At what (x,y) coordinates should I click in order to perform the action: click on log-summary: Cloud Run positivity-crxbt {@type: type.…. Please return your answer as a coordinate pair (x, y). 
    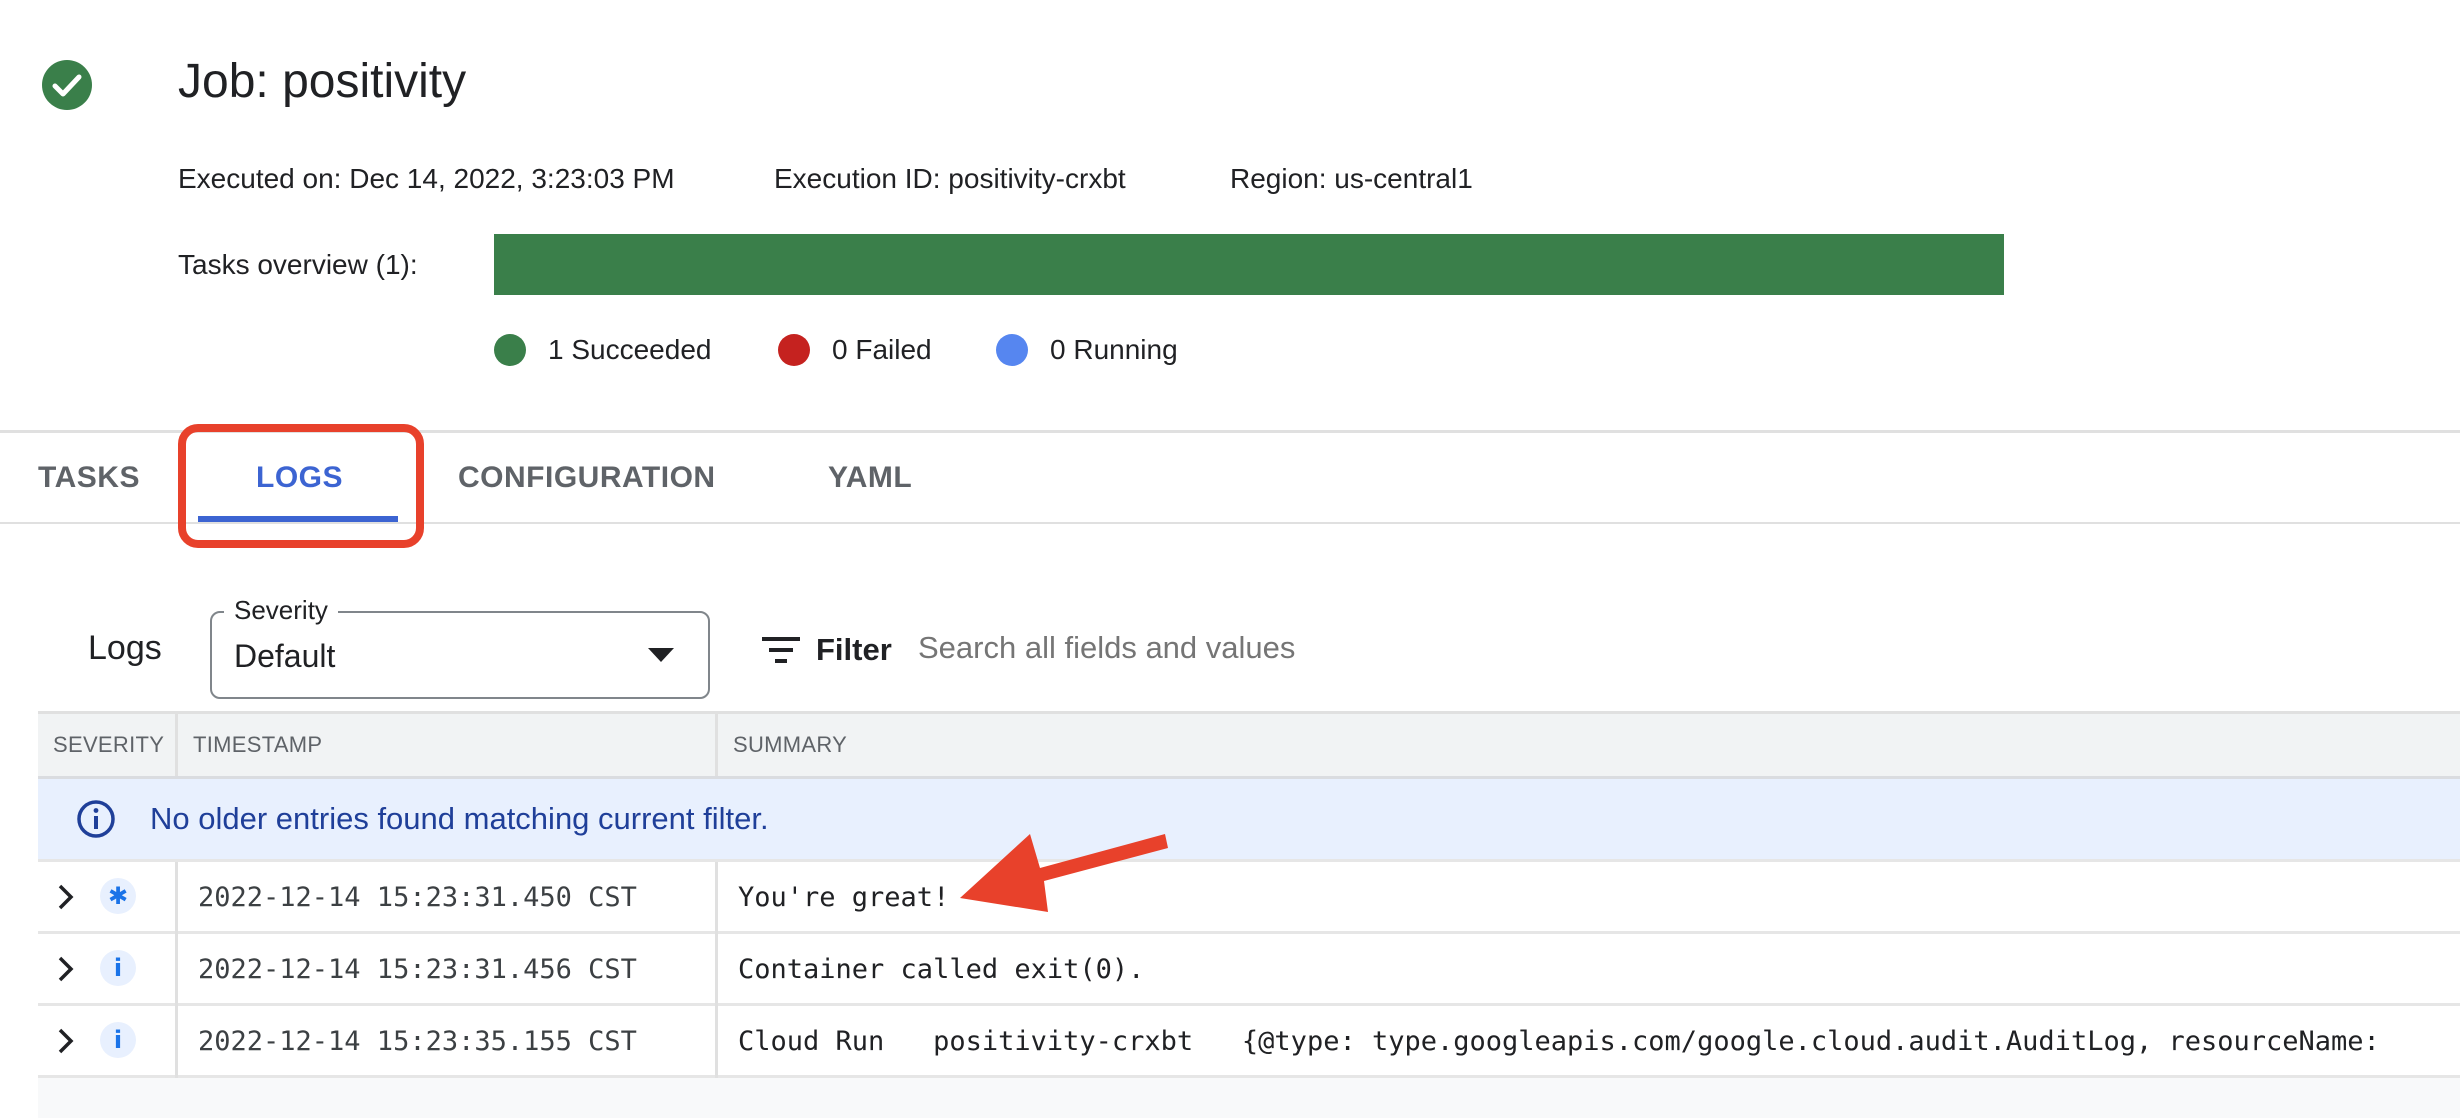
    Looking at the image, I should click on (1559, 1041).